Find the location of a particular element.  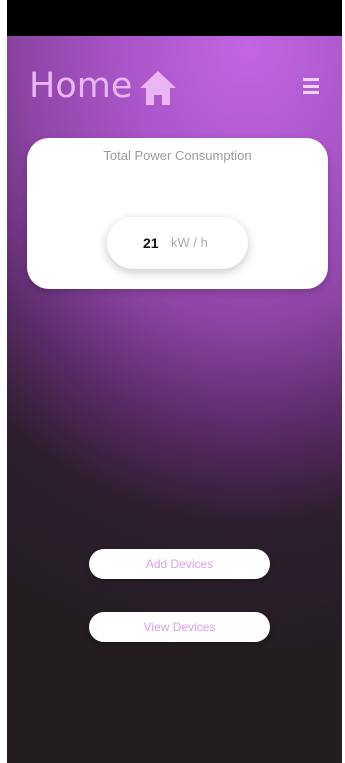

menu-icon-bar-bottom is located at coordinates (311, 92).